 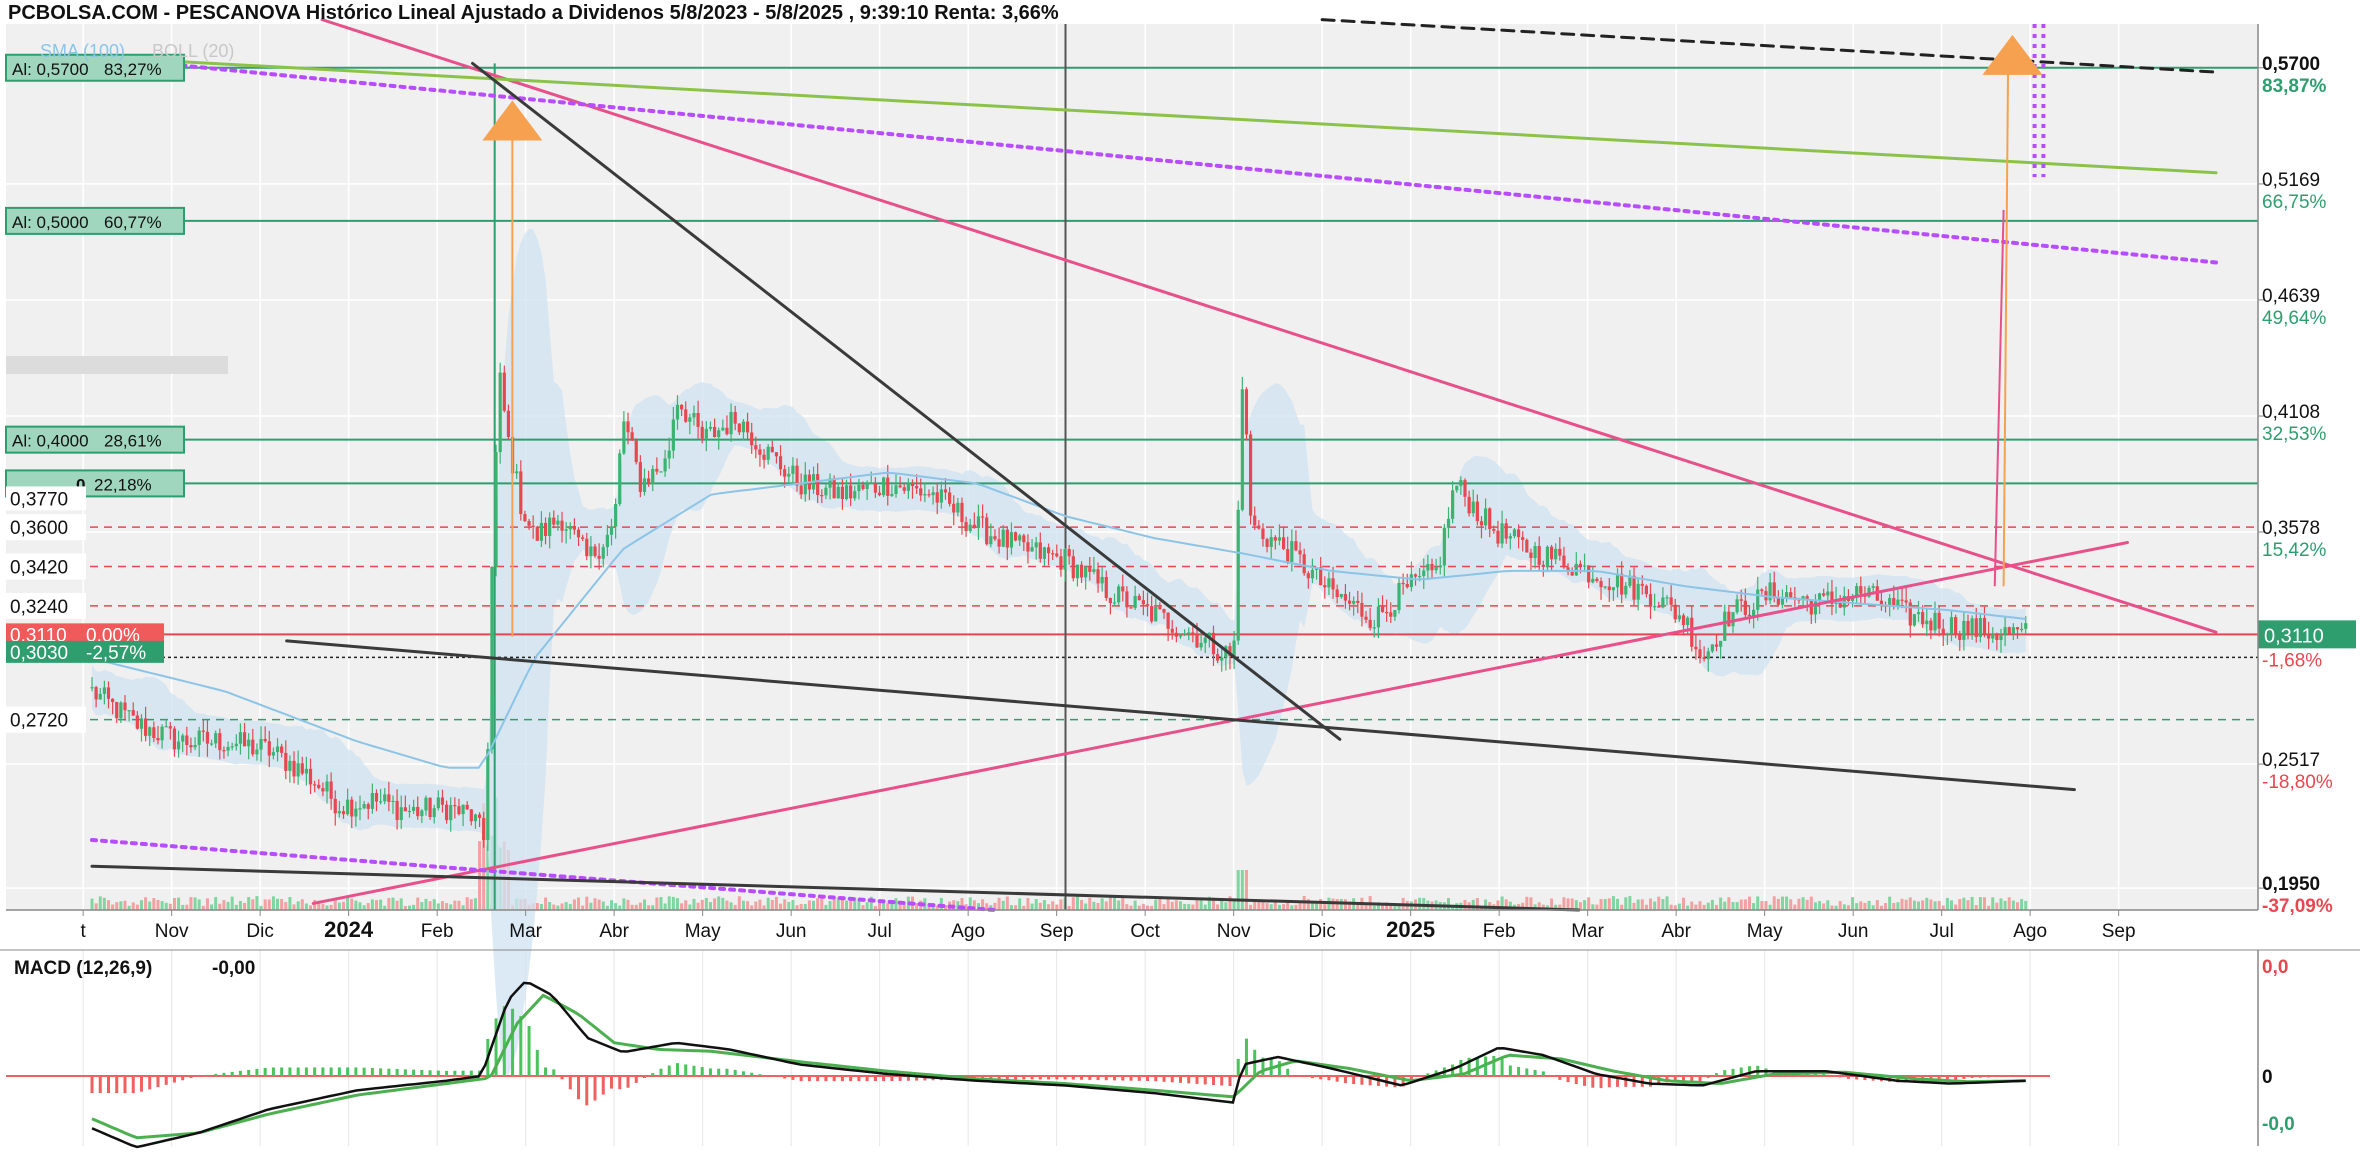 What do you see at coordinates (2294, 202) in the screenshot?
I see `axis-pct-label: 66,75%` at bounding box center [2294, 202].